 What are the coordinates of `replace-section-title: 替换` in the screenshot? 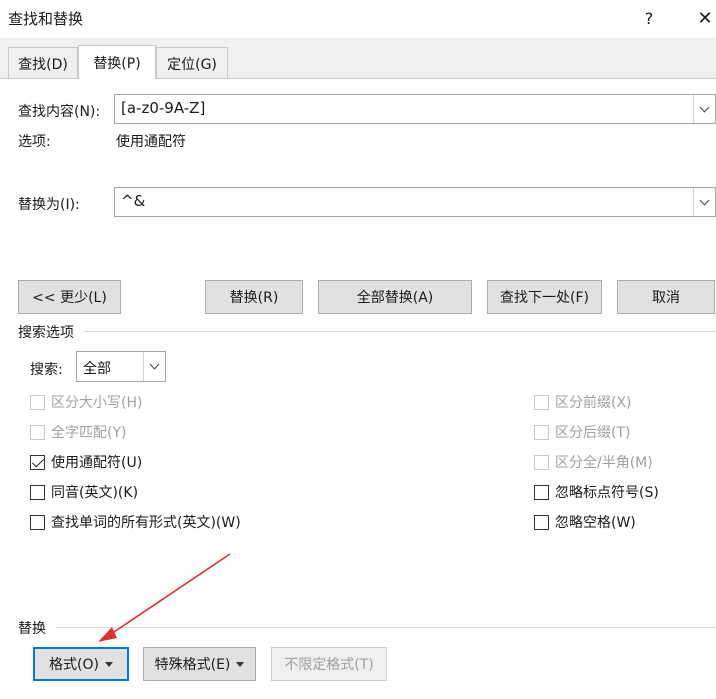 It's located at (32, 629).